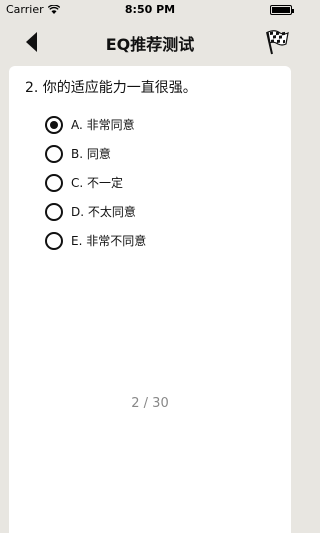  I want to click on page-title: EQ推荐测试, so click(150, 44).